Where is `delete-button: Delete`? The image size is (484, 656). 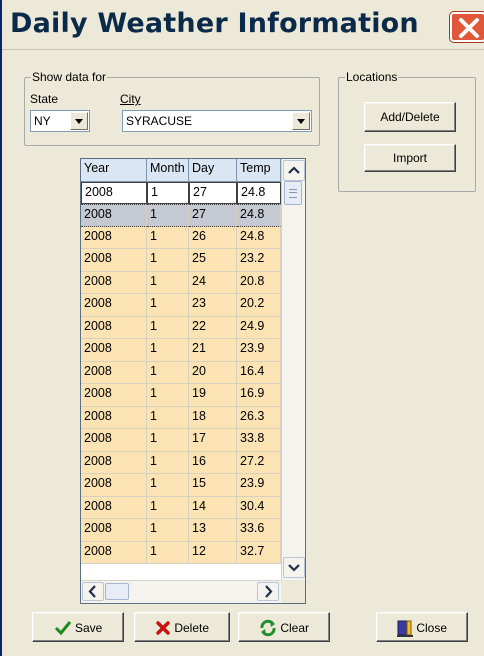 delete-button: Delete is located at coordinates (182, 627).